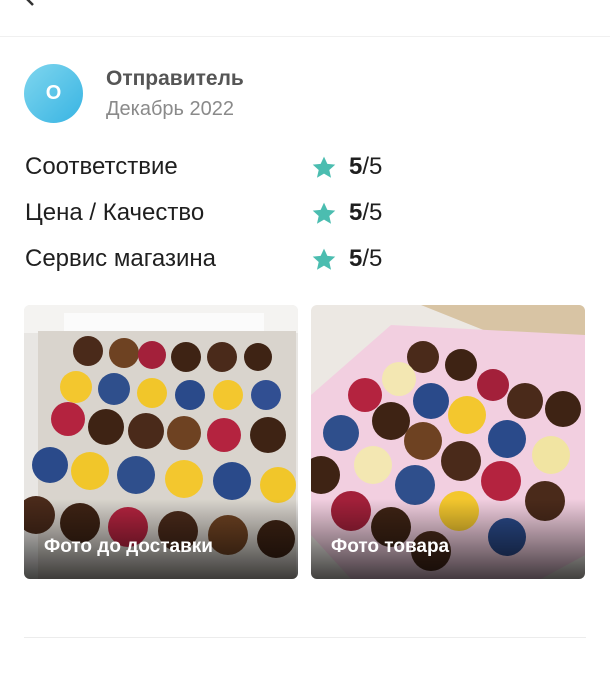  I want to click on chevron-left-icon, so click(30, 3).